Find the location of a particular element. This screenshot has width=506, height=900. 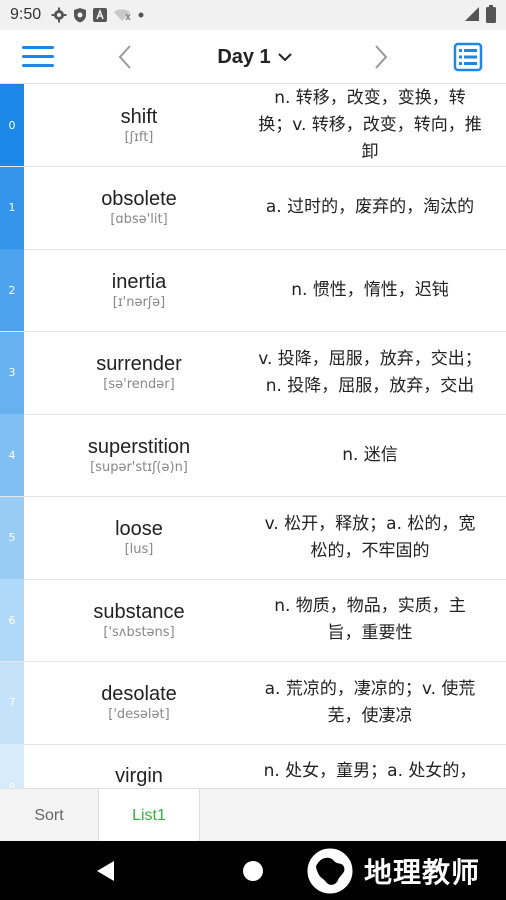

definition-column: a. 荒凉的，凄凉的；v. 使荒芜，使凄凉 is located at coordinates (370, 703).